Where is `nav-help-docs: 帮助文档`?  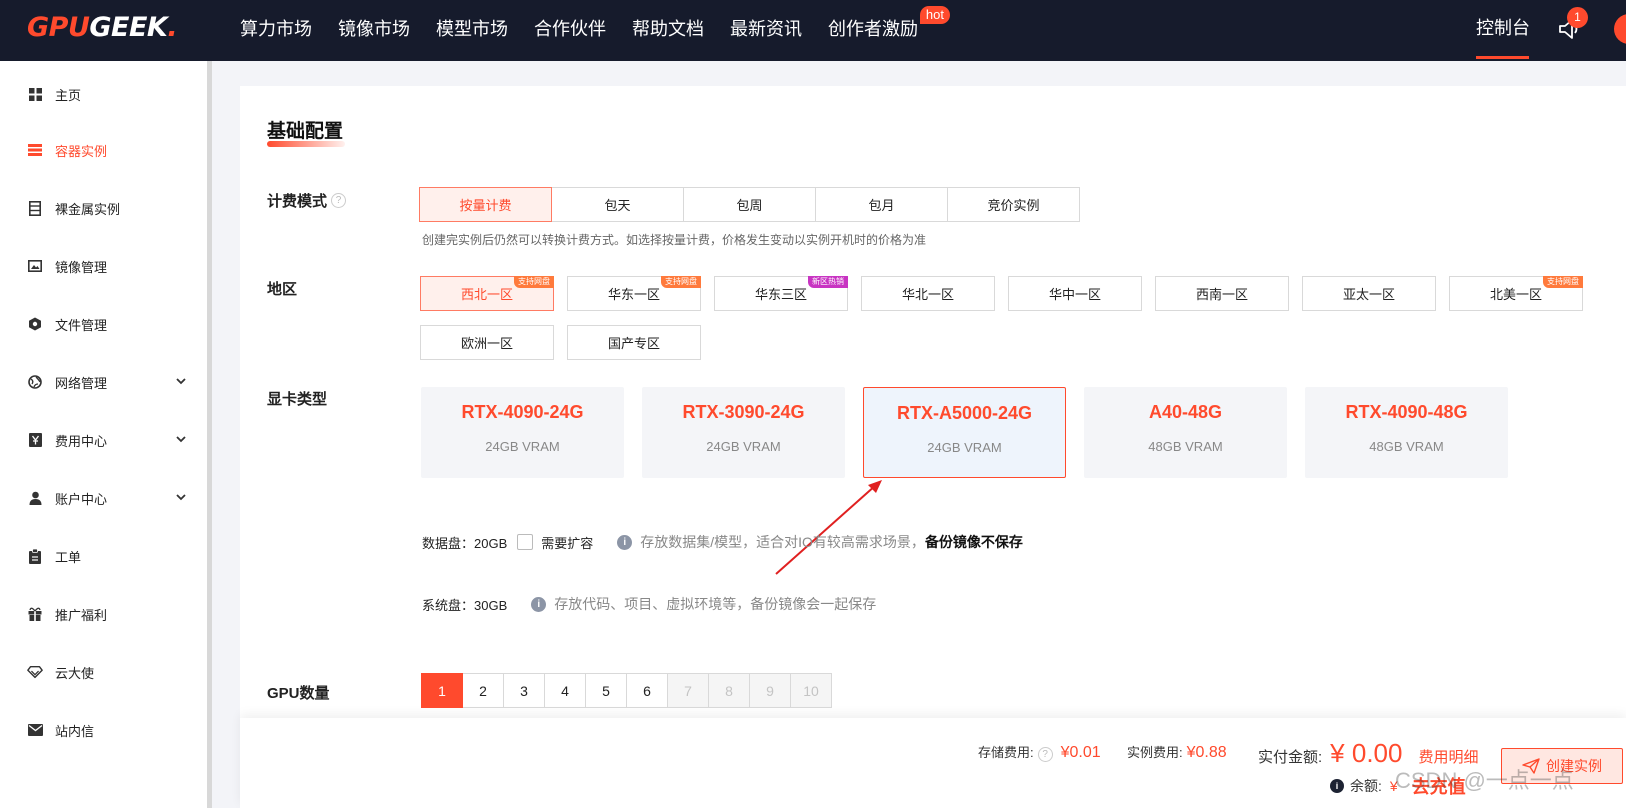
nav-help-docs: 帮助文档 is located at coordinates (668, 30).